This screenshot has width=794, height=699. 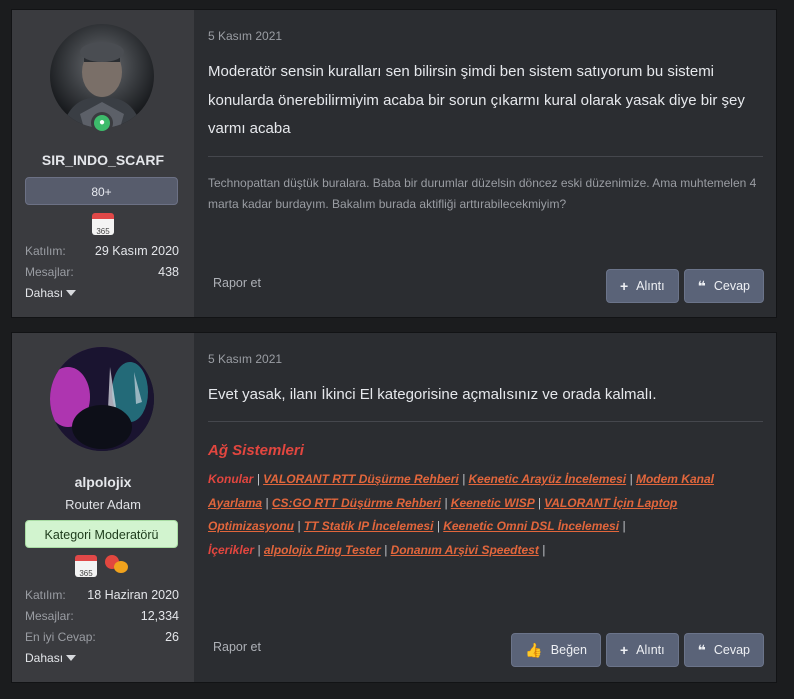 I want to click on online-status-icon: ●, so click(x=102, y=123).